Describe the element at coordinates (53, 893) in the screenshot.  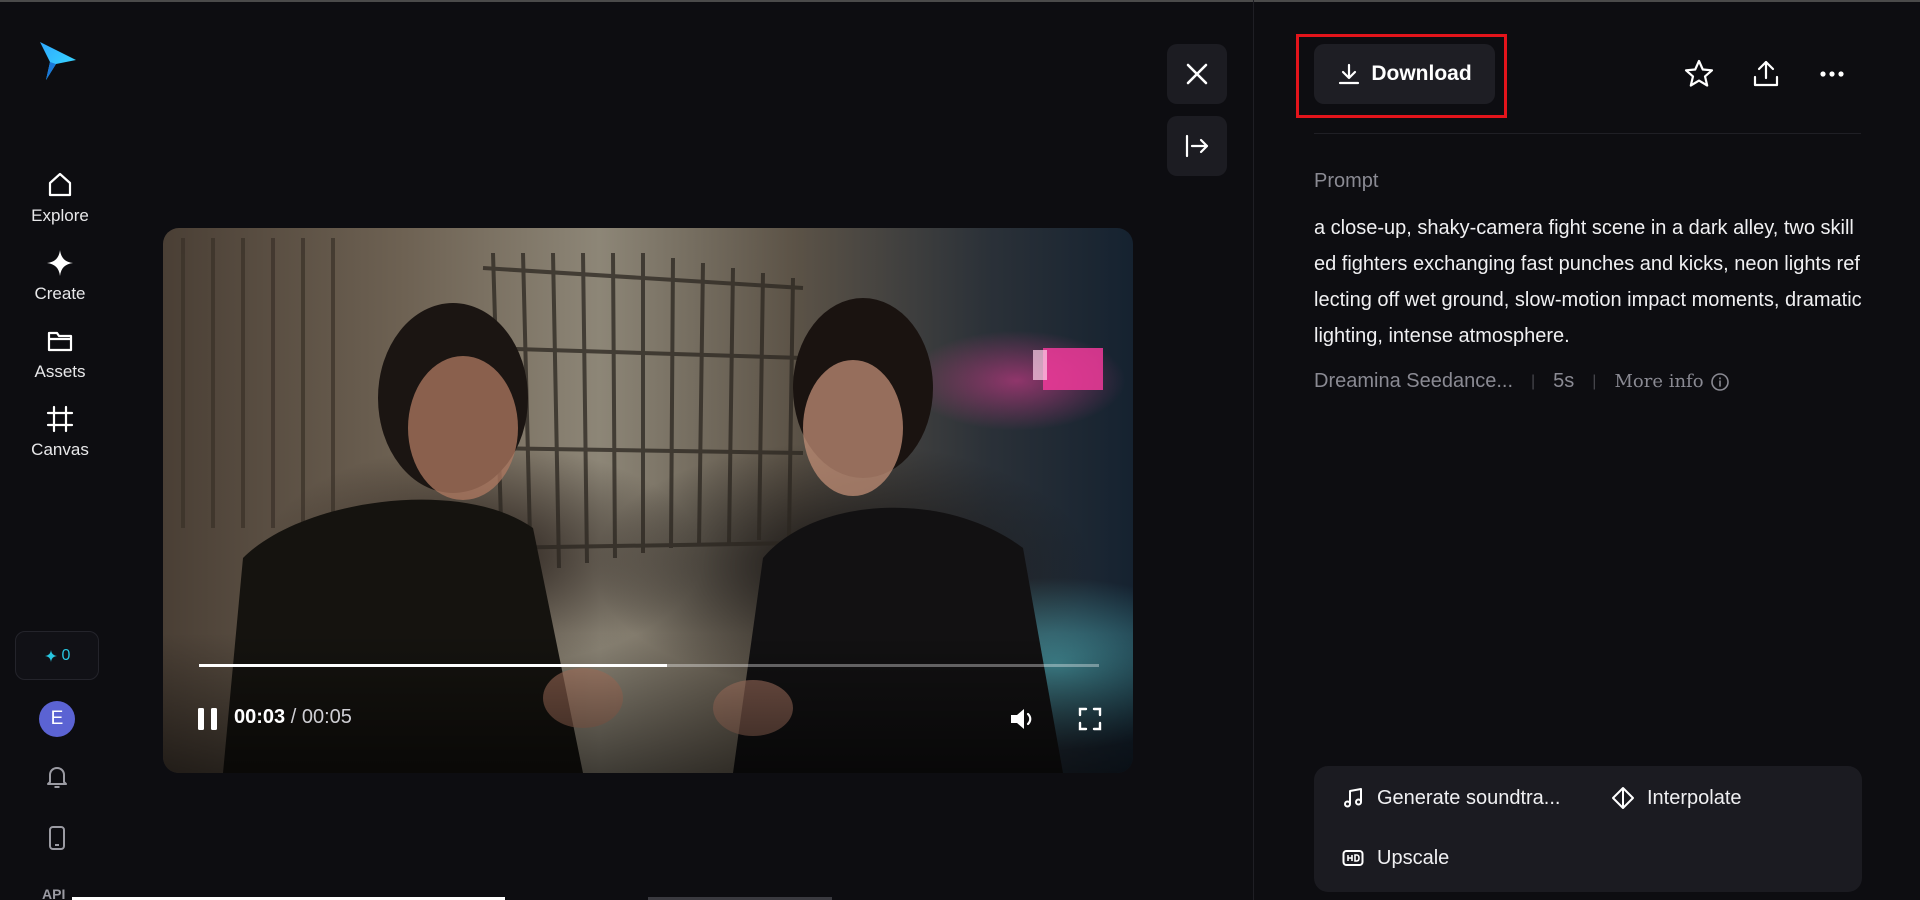
I see `api-link: API` at that location.